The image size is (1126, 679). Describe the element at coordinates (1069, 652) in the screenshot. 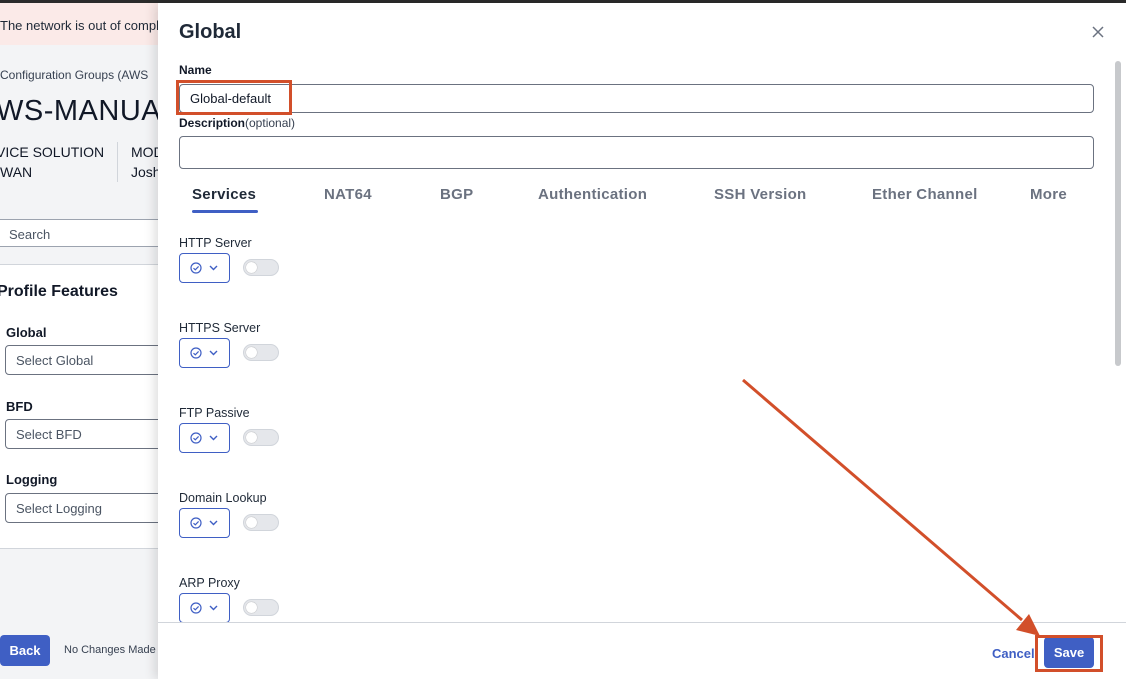

I see `save-button: Save` at that location.